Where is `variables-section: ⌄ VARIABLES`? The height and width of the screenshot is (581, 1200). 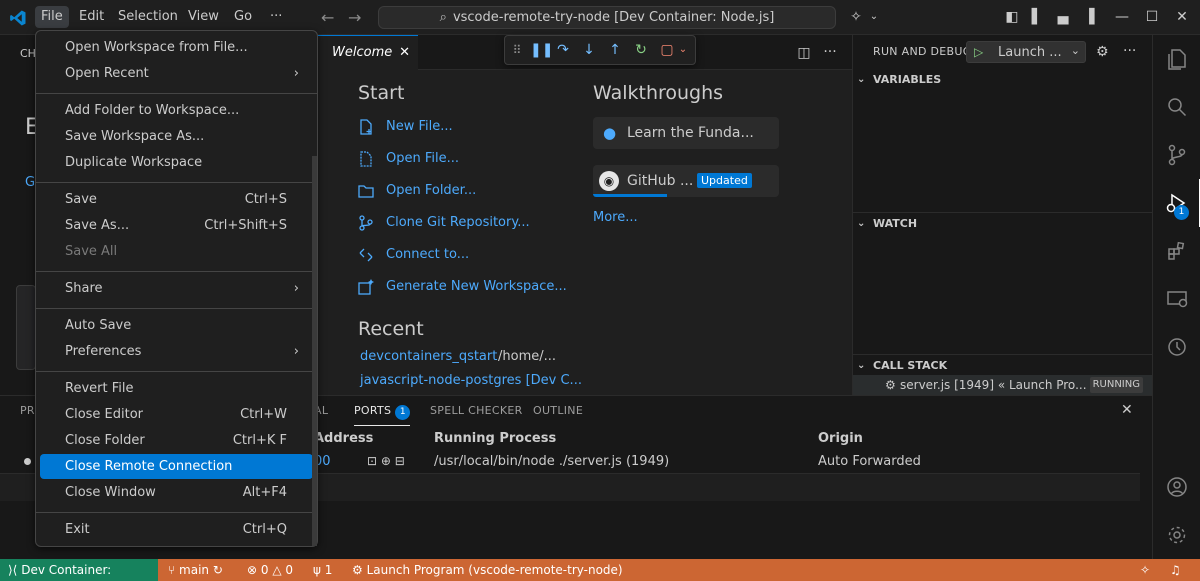 variables-section: ⌄ VARIABLES is located at coordinates (1003, 80).